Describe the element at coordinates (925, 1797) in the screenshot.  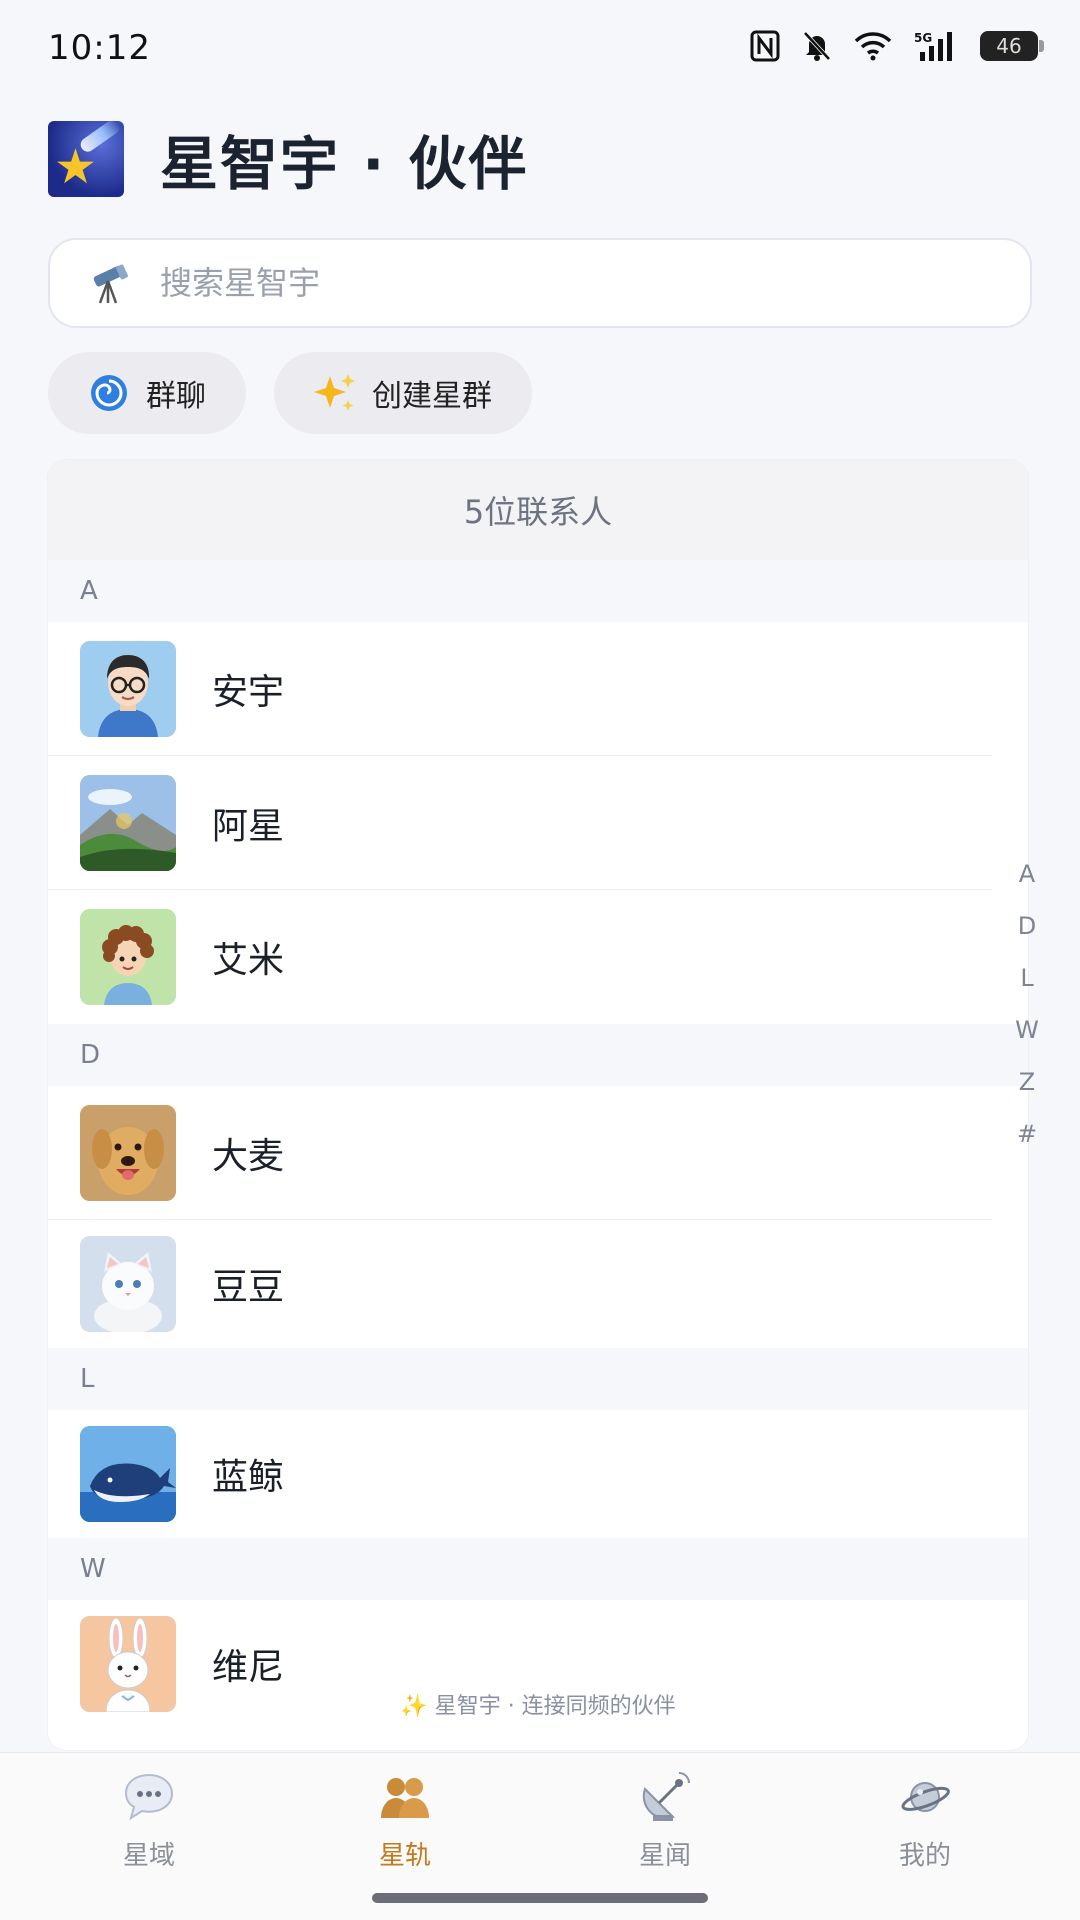
I see `planet-icon` at that location.